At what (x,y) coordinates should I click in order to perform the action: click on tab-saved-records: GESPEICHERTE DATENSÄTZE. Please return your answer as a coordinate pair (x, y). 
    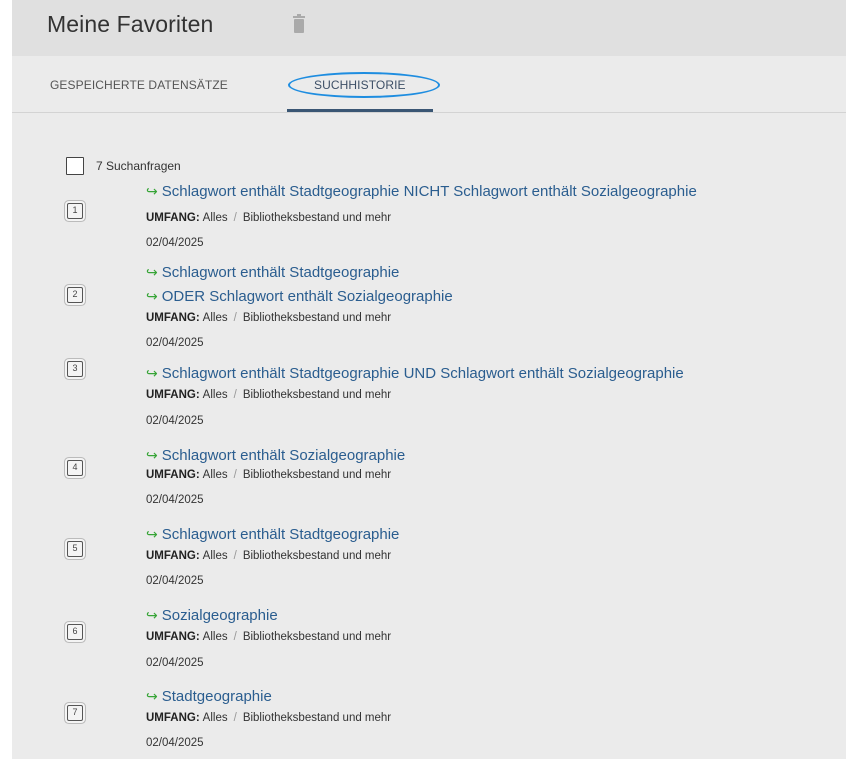
    Looking at the image, I should click on (139, 85).